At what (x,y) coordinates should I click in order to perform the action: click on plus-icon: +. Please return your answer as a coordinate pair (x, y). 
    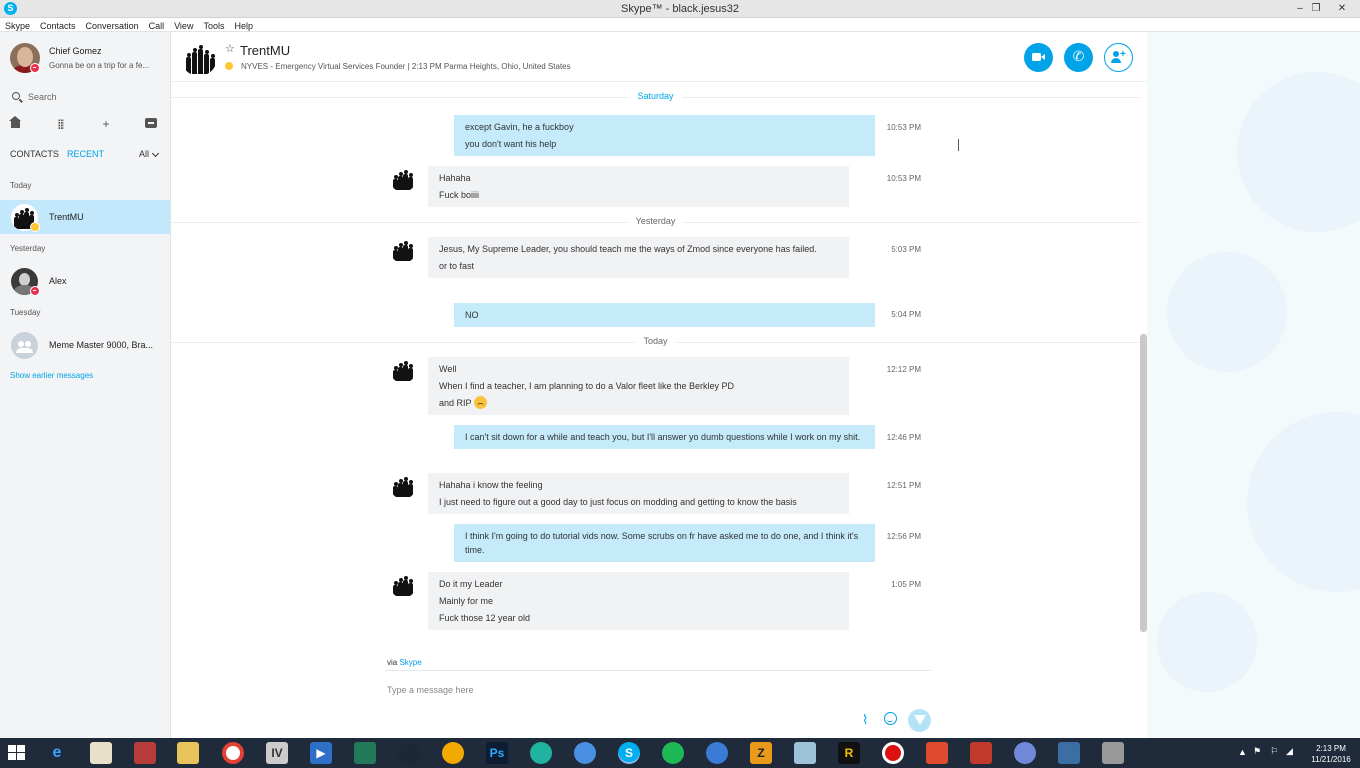
    Looking at the image, I should click on (106, 124).